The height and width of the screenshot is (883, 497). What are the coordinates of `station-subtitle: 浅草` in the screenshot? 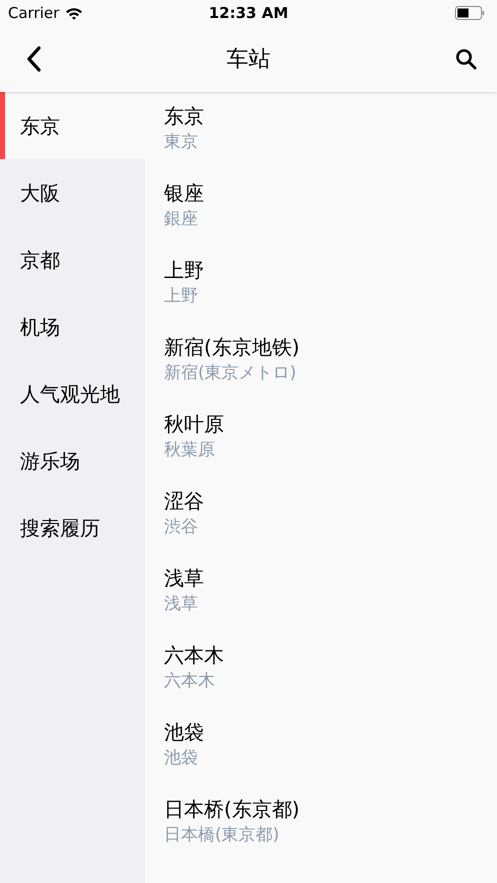 It's located at (181, 604).